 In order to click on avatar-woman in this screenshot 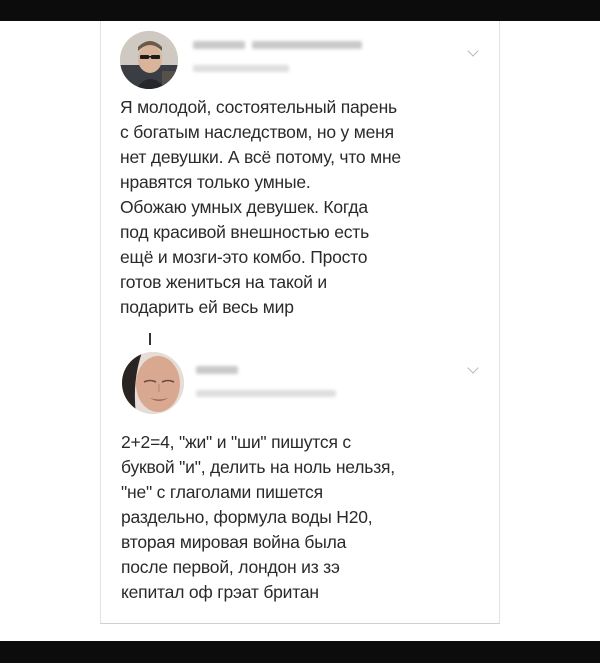, I will do `click(153, 383)`.